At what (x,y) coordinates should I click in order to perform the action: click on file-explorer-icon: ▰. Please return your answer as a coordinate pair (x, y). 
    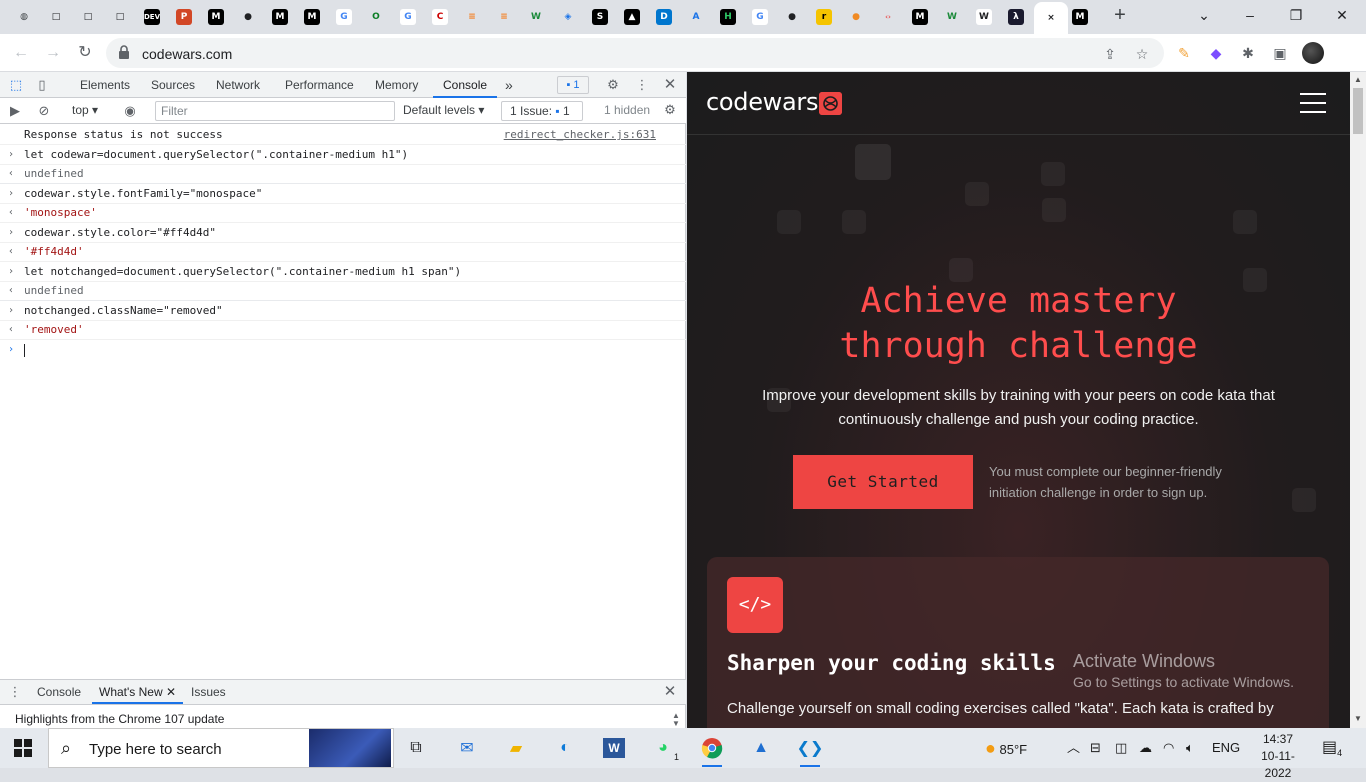
    Looking at the image, I should click on (516, 748).